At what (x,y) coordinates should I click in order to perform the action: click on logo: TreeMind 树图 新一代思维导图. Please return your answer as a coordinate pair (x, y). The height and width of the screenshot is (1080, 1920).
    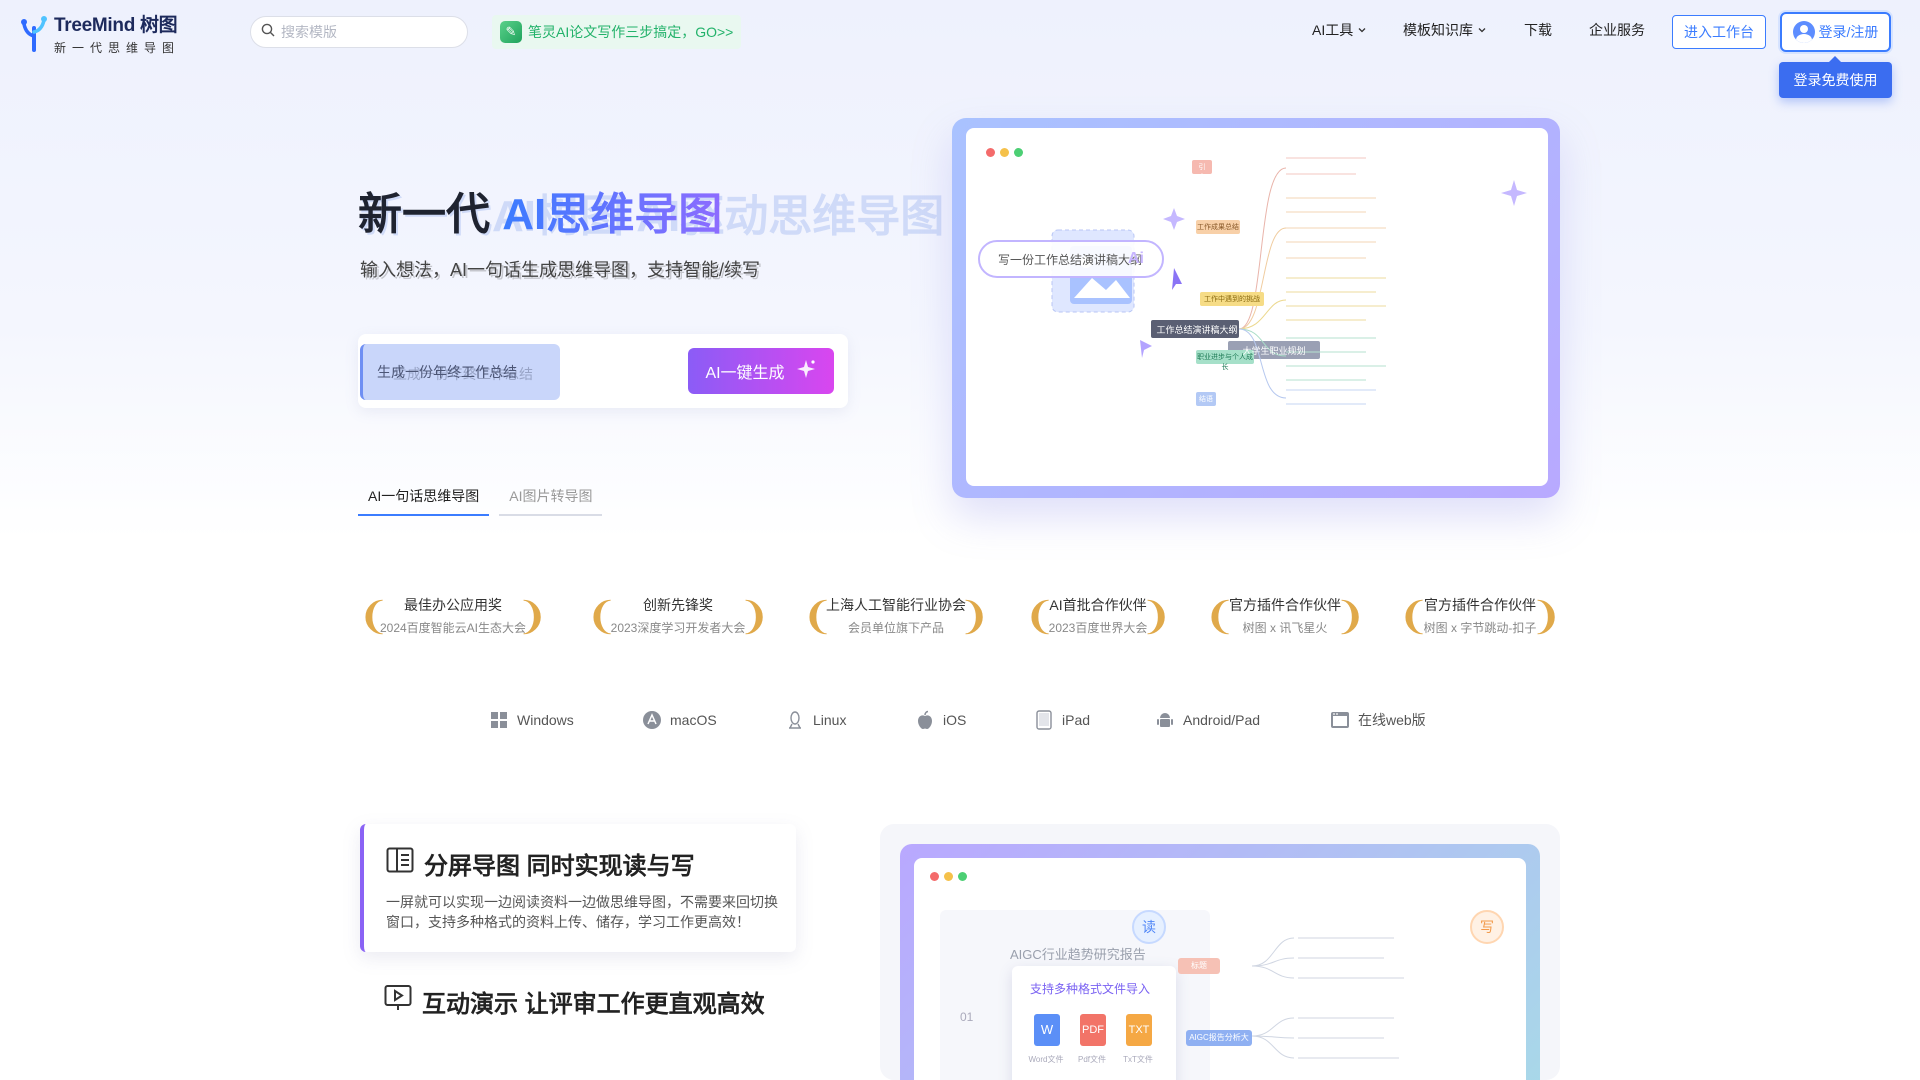
    Looking at the image, I should click on (100, 33).